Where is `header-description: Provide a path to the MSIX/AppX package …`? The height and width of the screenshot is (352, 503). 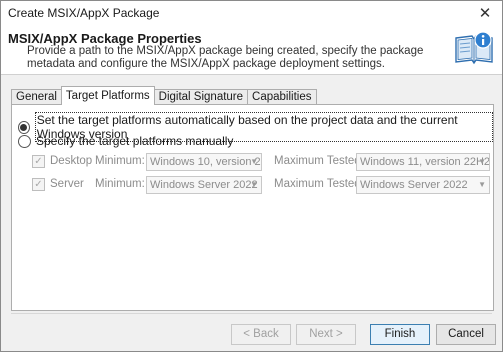
header-description: Provide a path to the MSIX/AppX package … is located at coordinates (225, 57).